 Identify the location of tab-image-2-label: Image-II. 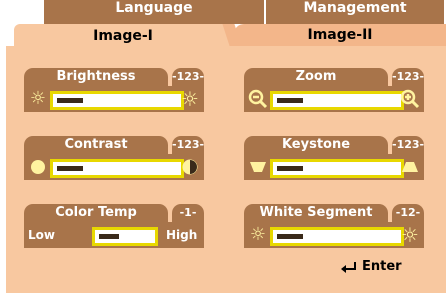
(340, 35).